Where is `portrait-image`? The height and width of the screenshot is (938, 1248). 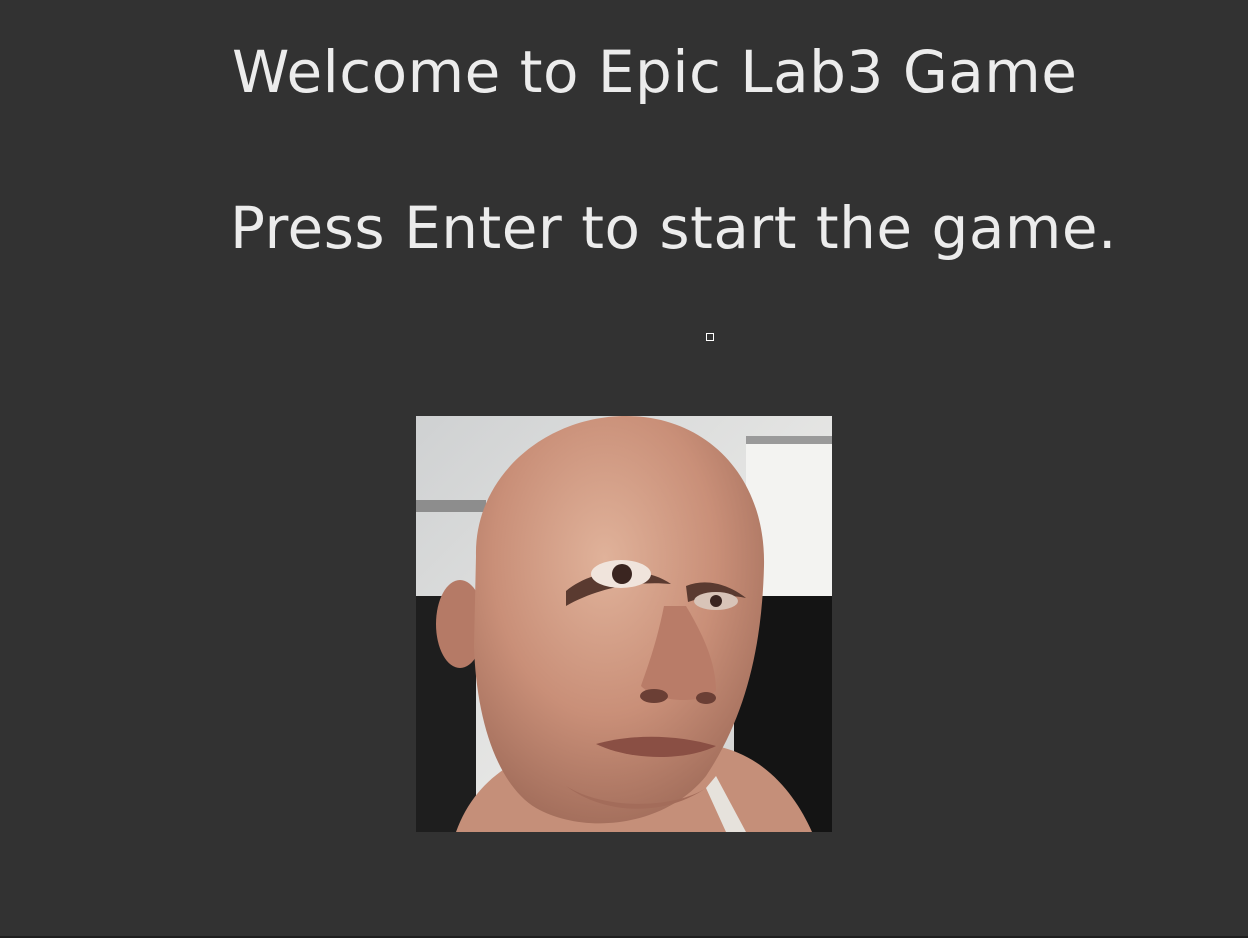
portrait-image is located at coordinates (624, 624).